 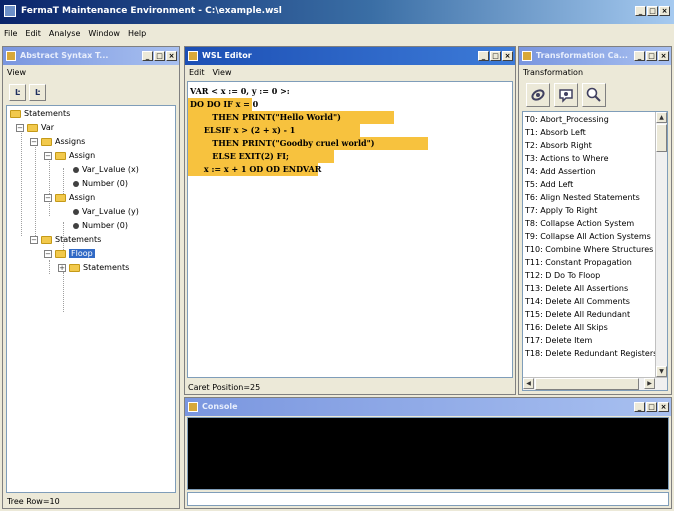 What do you see at coordinates (579, 223) in the screenshot?
I see `list-item: T8: Collapse Action System` at bounding box center [579, 223].